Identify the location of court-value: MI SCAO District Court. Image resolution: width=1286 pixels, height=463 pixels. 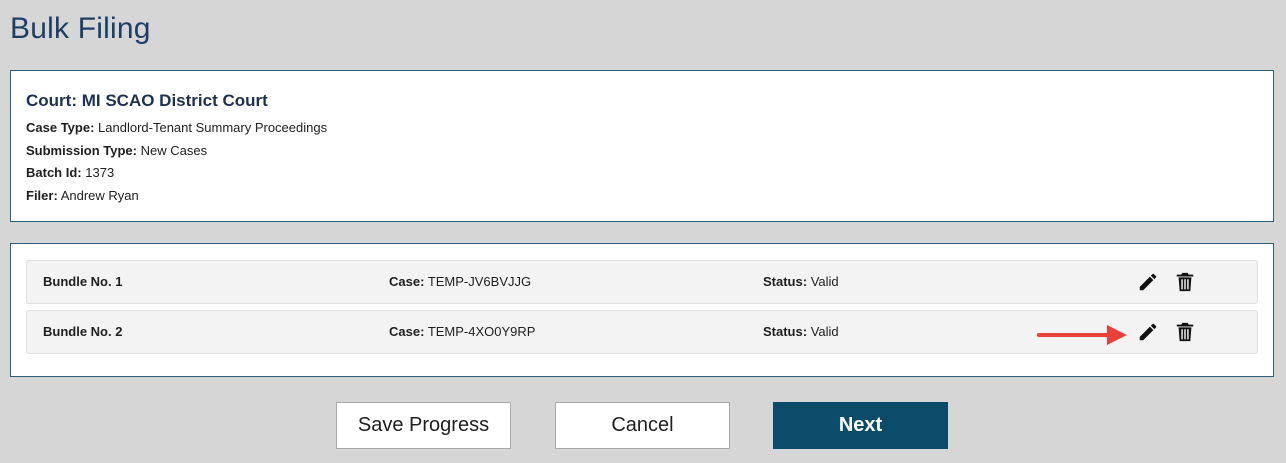
(174, 100).